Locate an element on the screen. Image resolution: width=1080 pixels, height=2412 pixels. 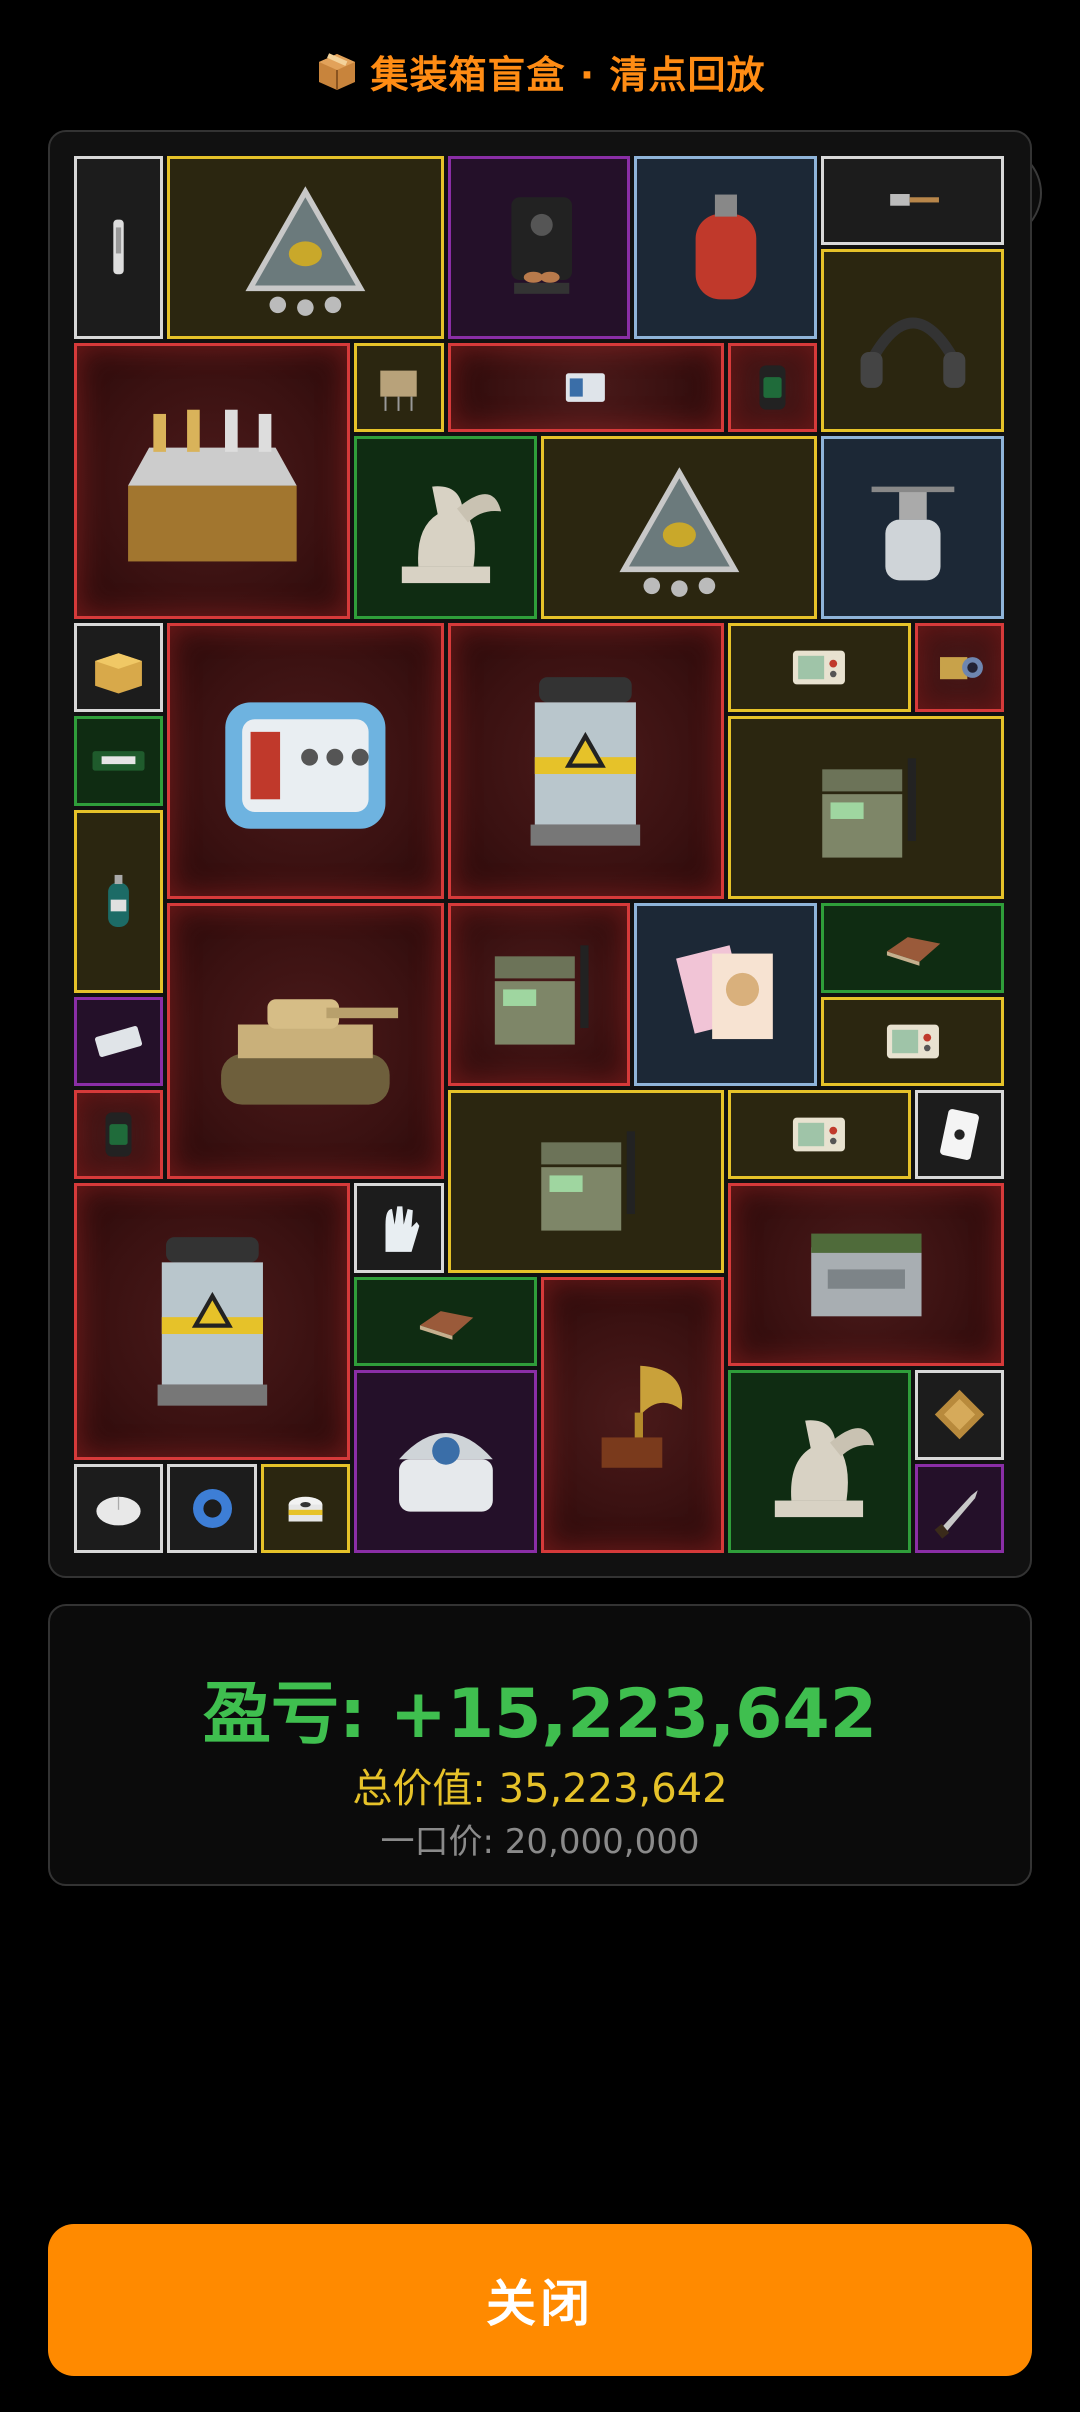
loot-item-field-radio is located at coordinates (539, 994).